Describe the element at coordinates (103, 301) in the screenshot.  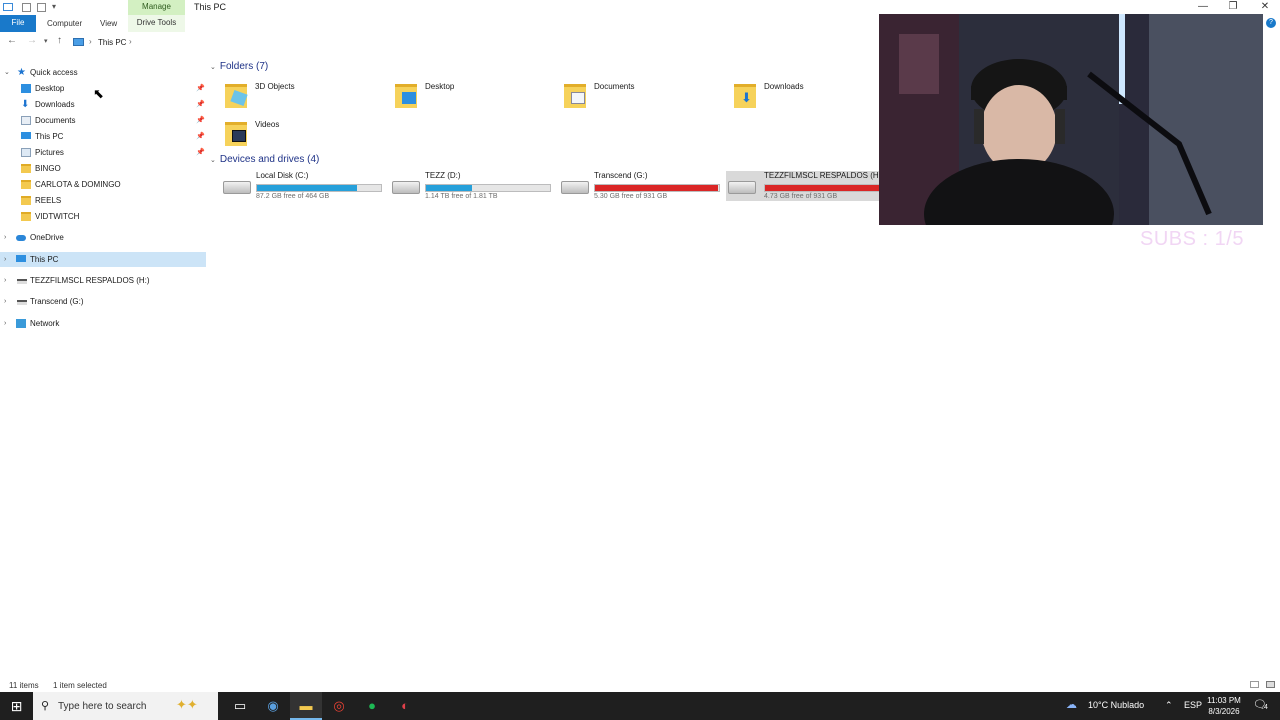
I see `nav-item-drive-g: › Transcend (G:)` at that location.